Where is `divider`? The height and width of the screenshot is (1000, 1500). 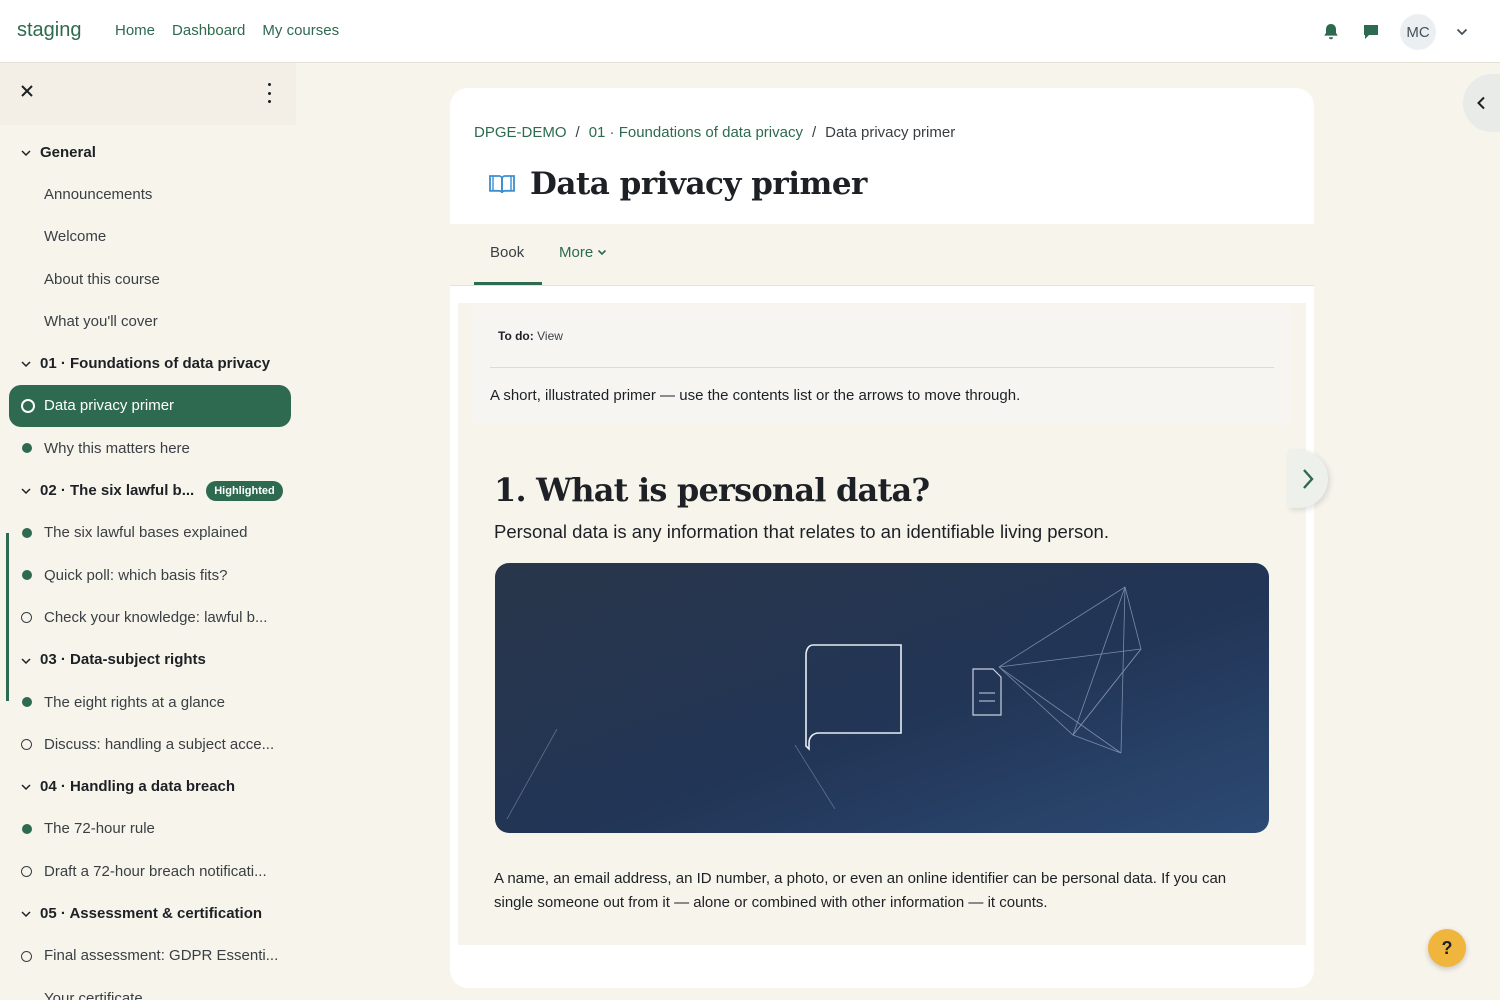 divider is located at coordinates (882, 367).